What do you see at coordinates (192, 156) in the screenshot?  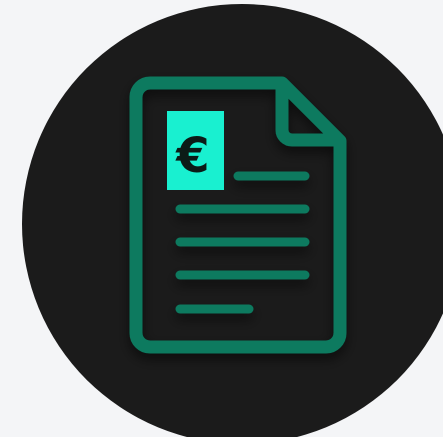 I see `euro-symbol: €` at bounding box center [192, 156].